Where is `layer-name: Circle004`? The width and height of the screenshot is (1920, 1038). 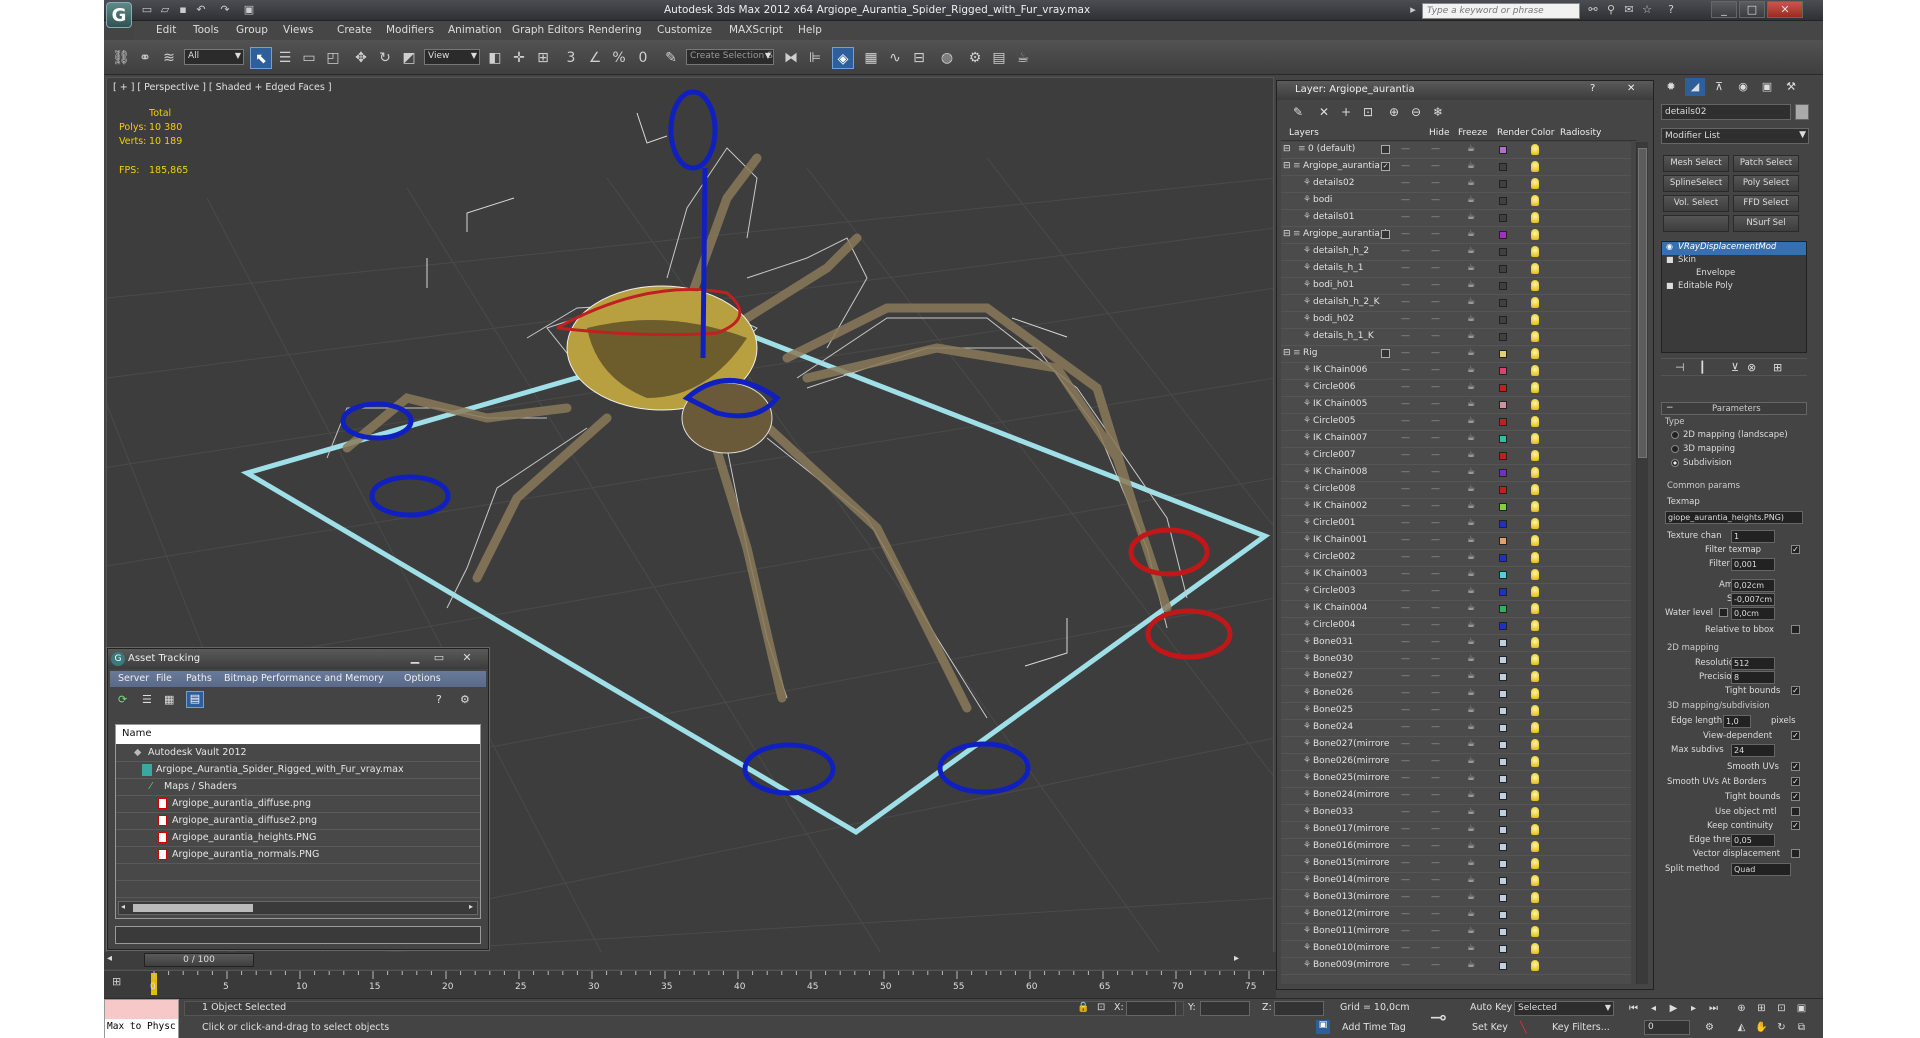 layer-name: Circle004 is located at coordinates (1334, 625).